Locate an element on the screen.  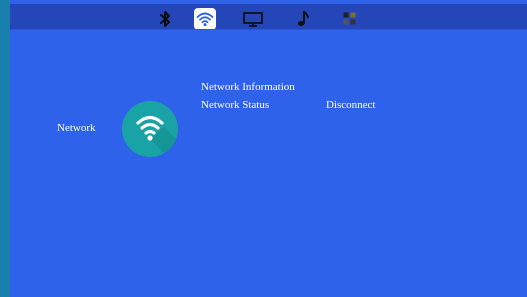
tab-apps is located at coordinates (350, 19).